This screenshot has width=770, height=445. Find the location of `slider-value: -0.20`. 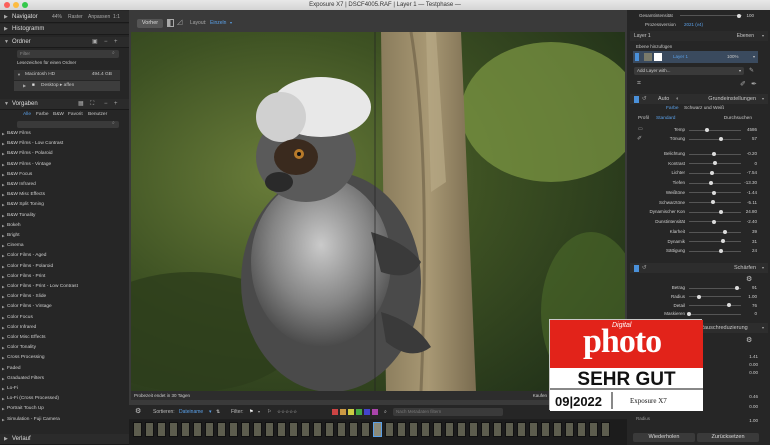

slider-value: -0.20 is located at coordinates (752, 154).